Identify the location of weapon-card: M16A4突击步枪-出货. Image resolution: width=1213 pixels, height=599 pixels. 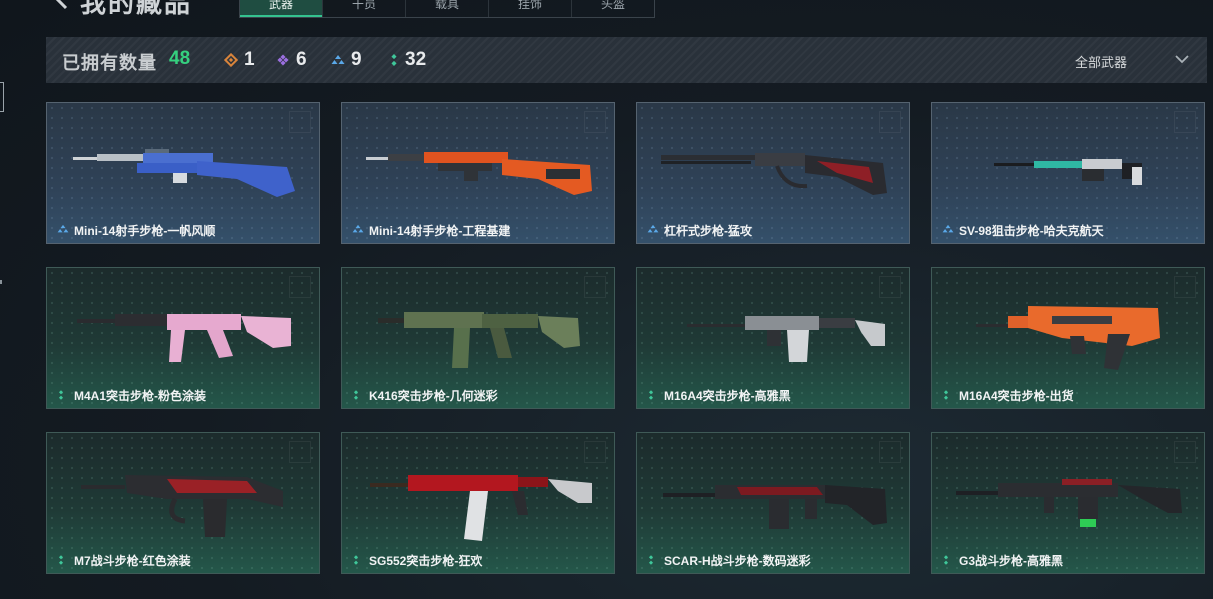
(1068, 338).